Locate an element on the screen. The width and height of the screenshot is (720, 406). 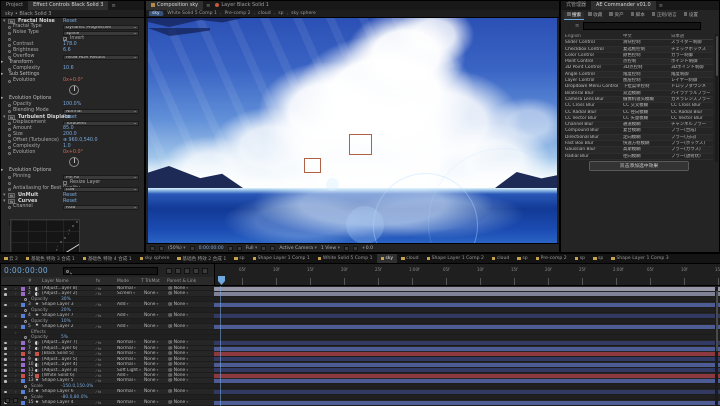
view-layout-dropdown: 1 View is located at coordinates (330, 248).